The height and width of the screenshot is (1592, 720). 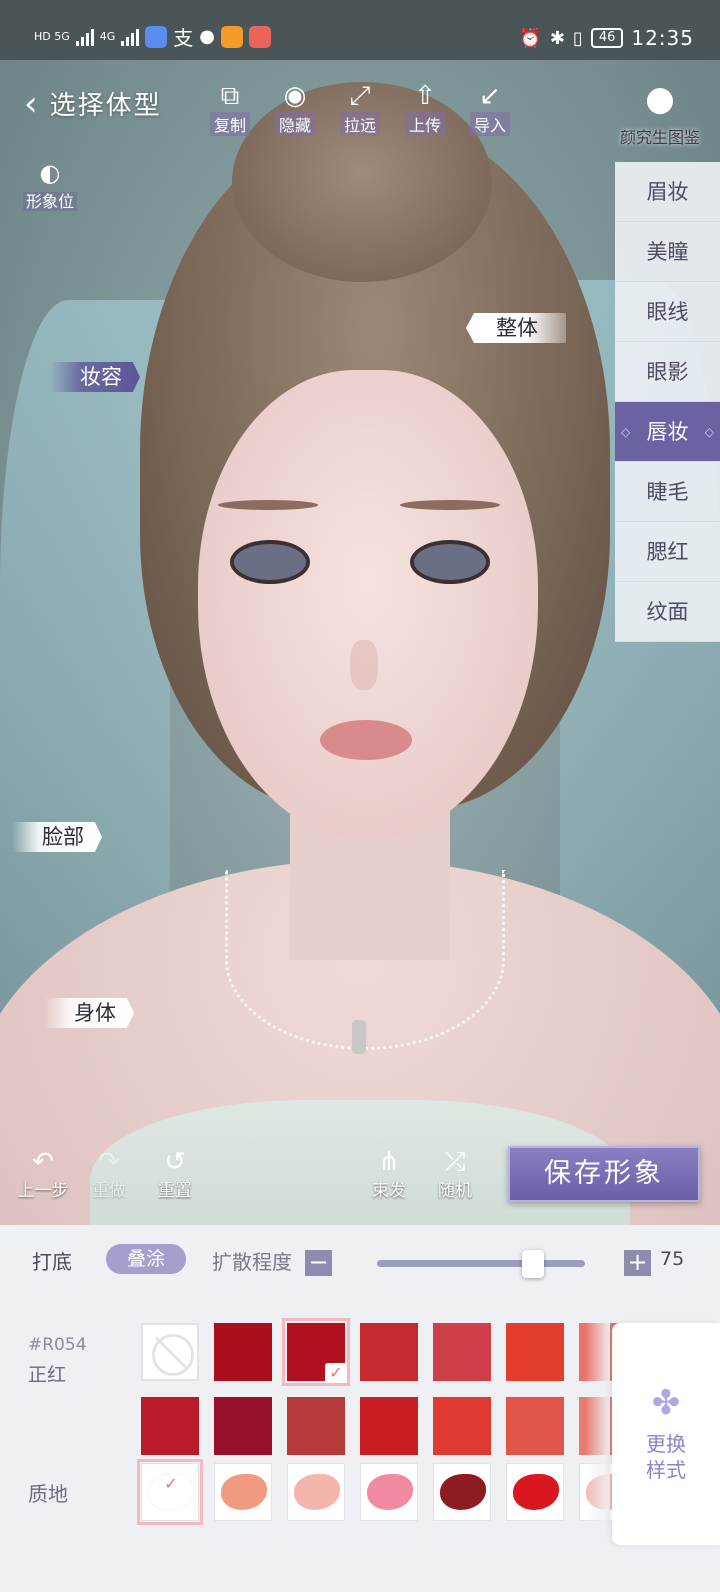 I want to click on import-button: ↙ 导入, so click(x=490, y=108).